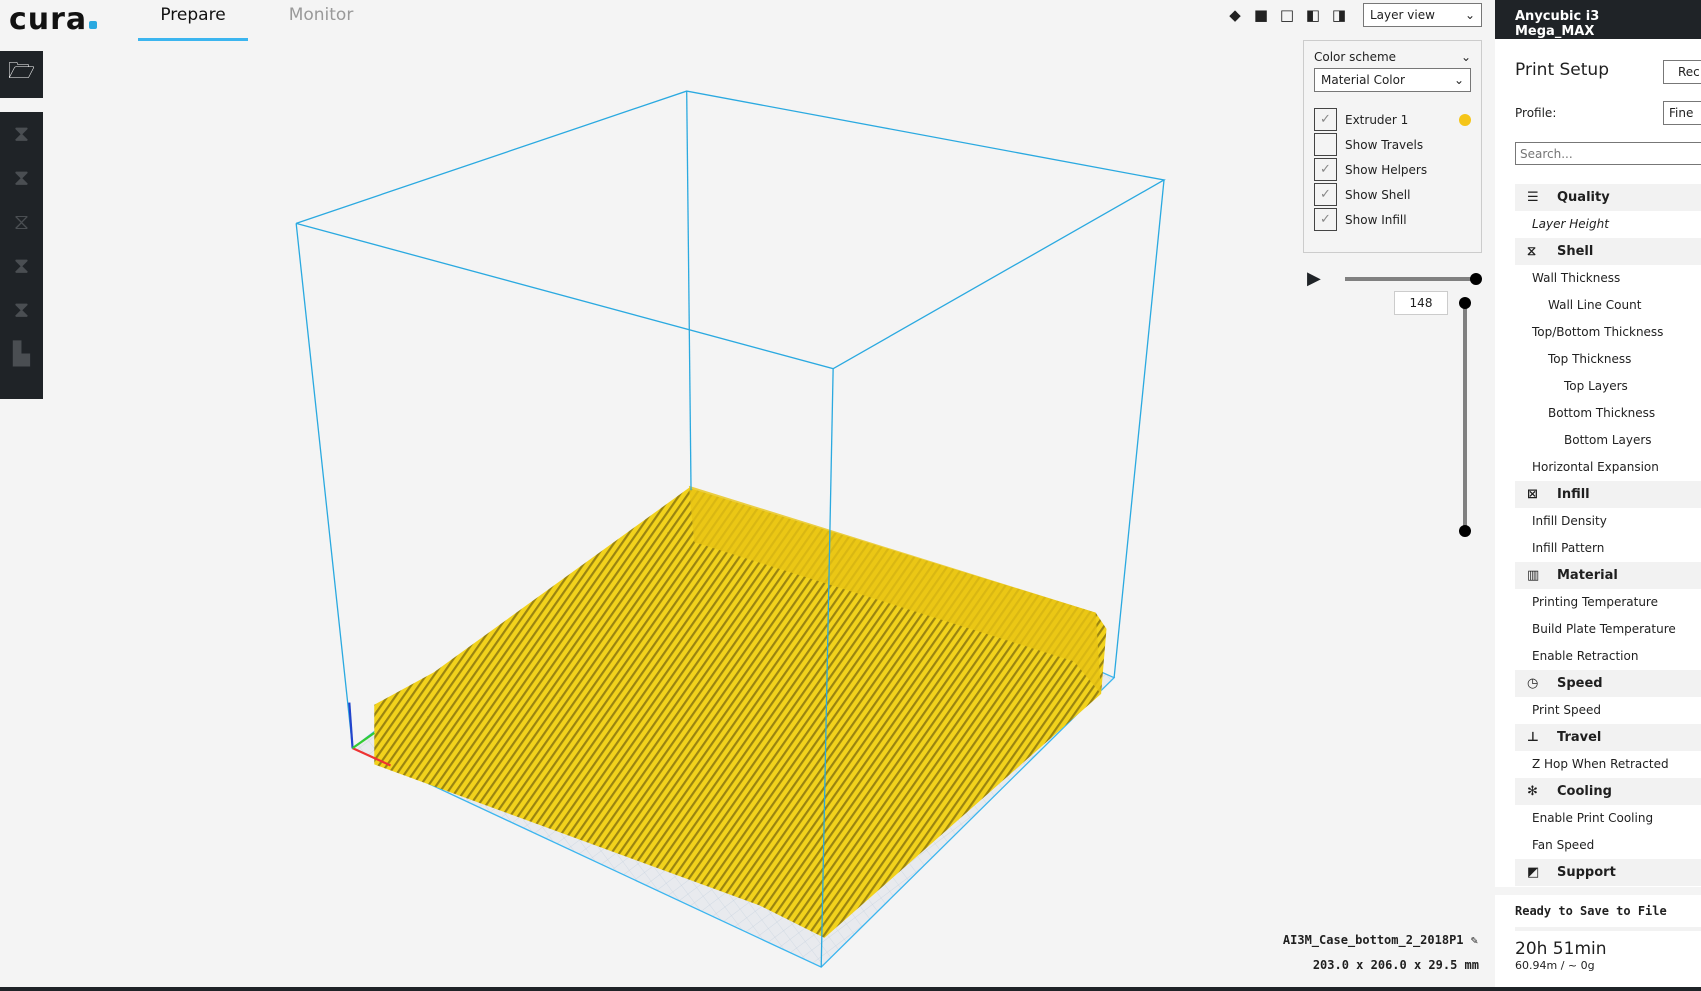 This screenshot has width=1701, height=991. I want to click on cura-logo: cura, so click(53, 19).